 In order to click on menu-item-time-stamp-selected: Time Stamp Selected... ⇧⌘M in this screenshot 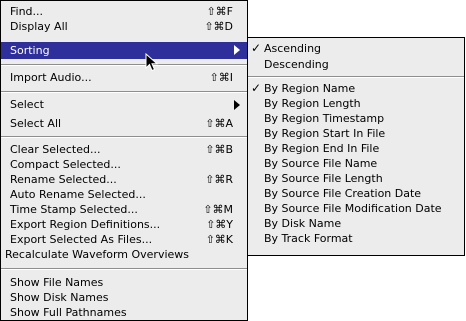, I will do `click(124, 209)`.